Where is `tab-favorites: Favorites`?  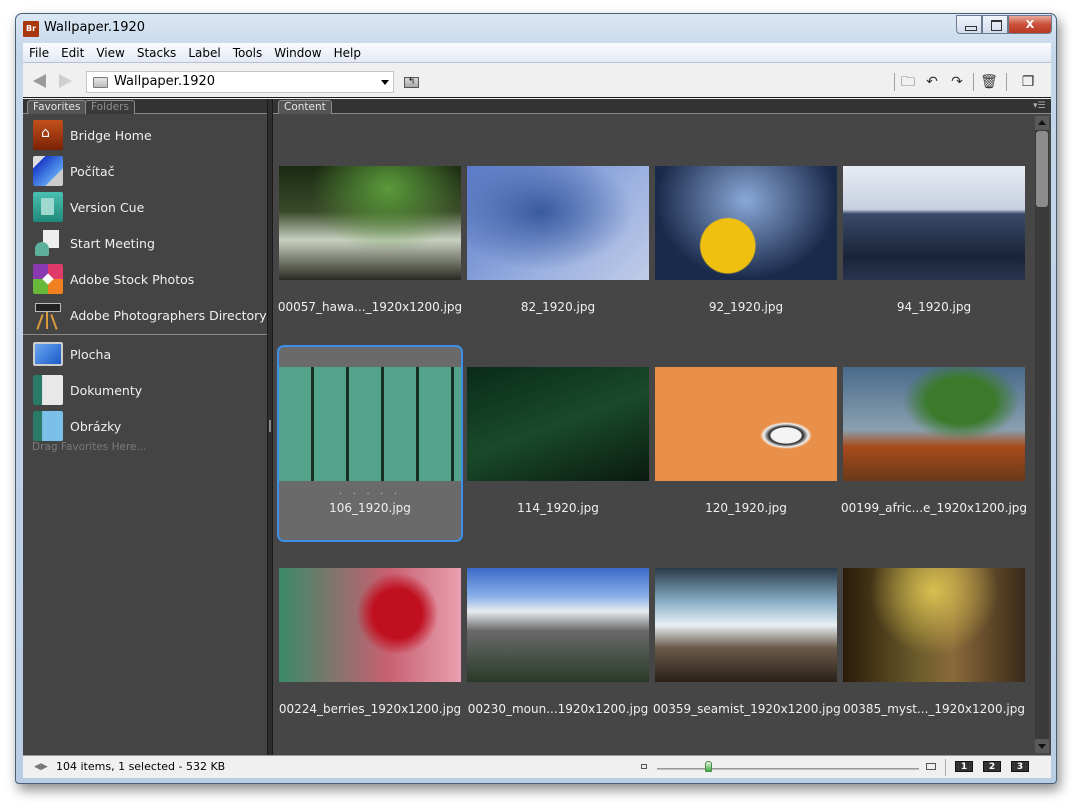 tab-favorites: Favorites is located at coordinates (57, 107).